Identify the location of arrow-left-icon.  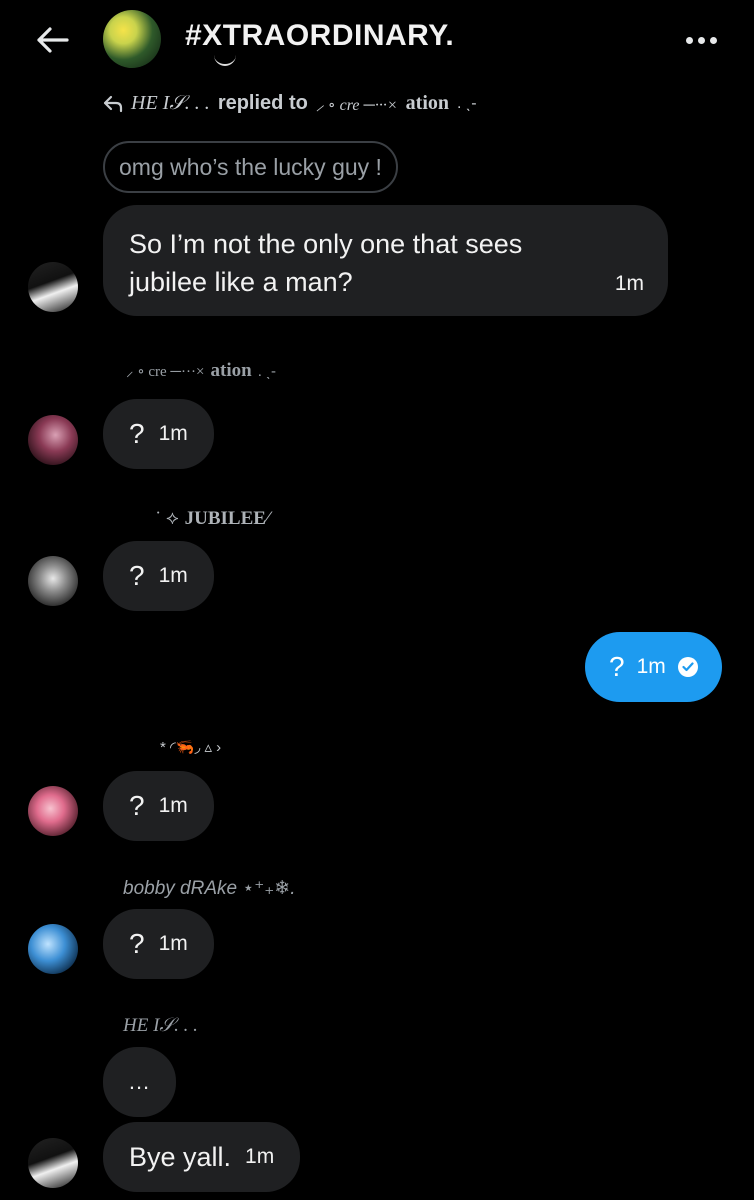
(53, 40).